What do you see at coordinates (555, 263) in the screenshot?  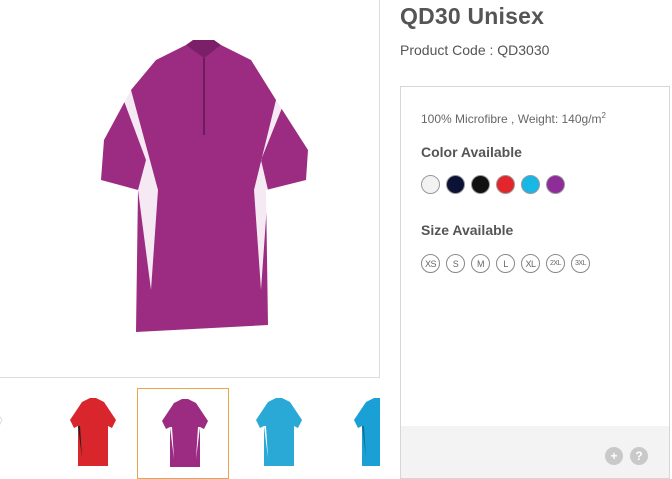 I see `size-chip-2xl: 2XL` at bounding box center [555, 263].